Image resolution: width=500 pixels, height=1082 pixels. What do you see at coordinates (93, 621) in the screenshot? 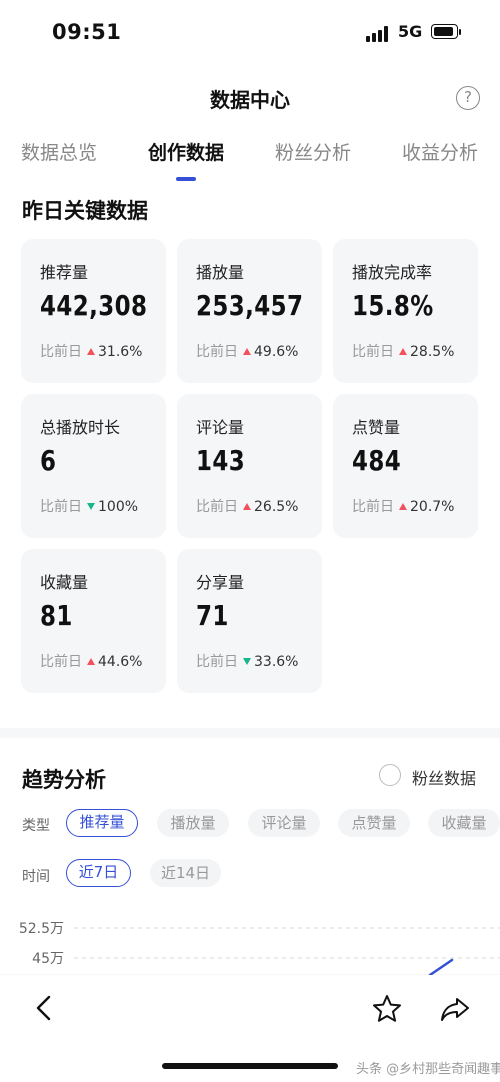
I see `metric-card-favorites: 收藏量 81 比前日 44.6%` at bounding box center [93, 621].